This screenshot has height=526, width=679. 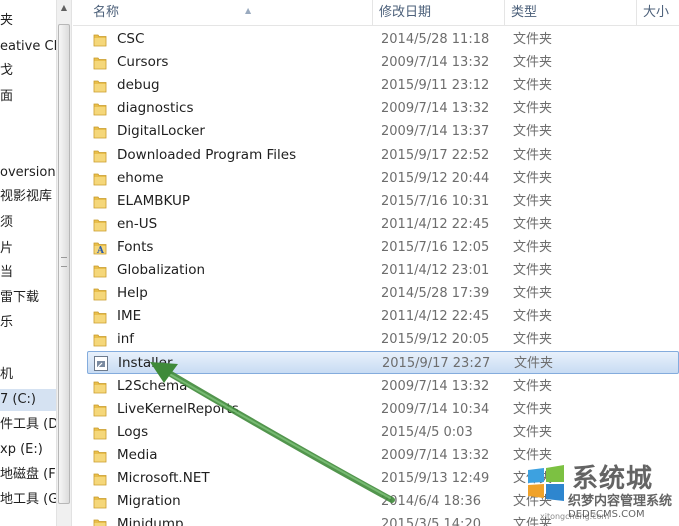 What do you see at coordinates (435, 39) in the screenshot?
I see `file-modified-date: 2014/5/28 11:18` at bounding box center [435, 39].